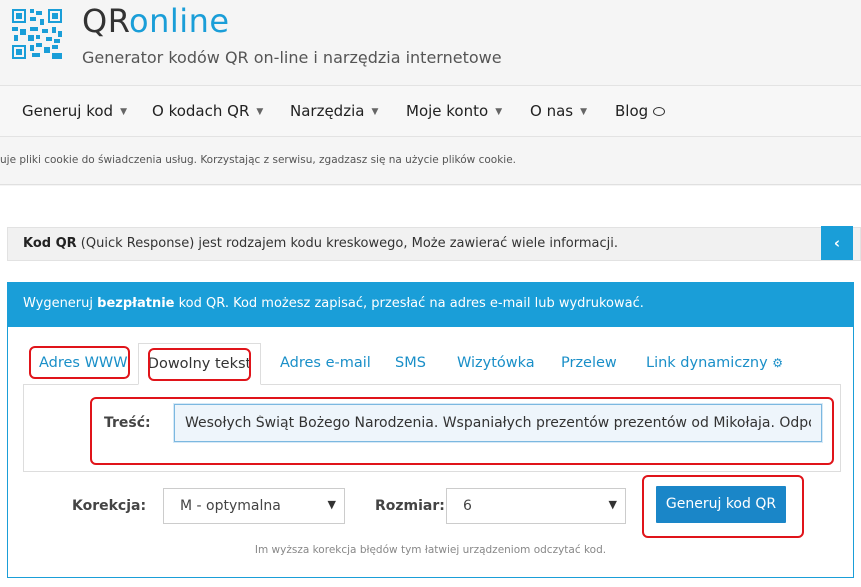 This screenshot has height=587, width=861. I want to click on qr-logo-icon, so click(37, 34).